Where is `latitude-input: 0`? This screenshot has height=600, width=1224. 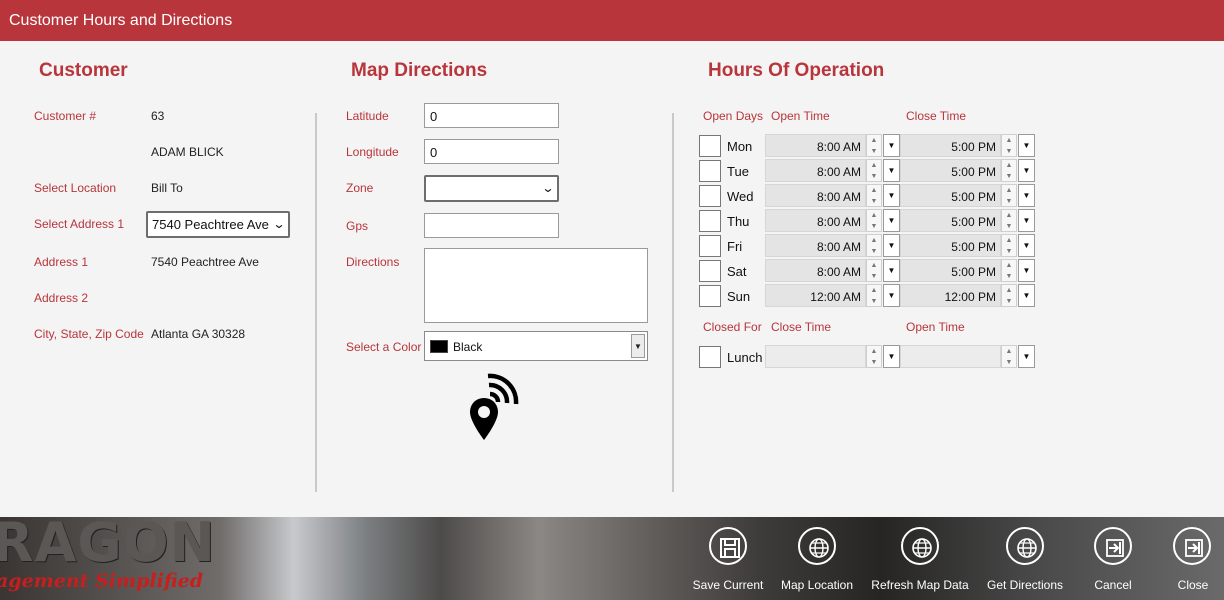 latitude-input: 0 is located at coordinates (491, 115).